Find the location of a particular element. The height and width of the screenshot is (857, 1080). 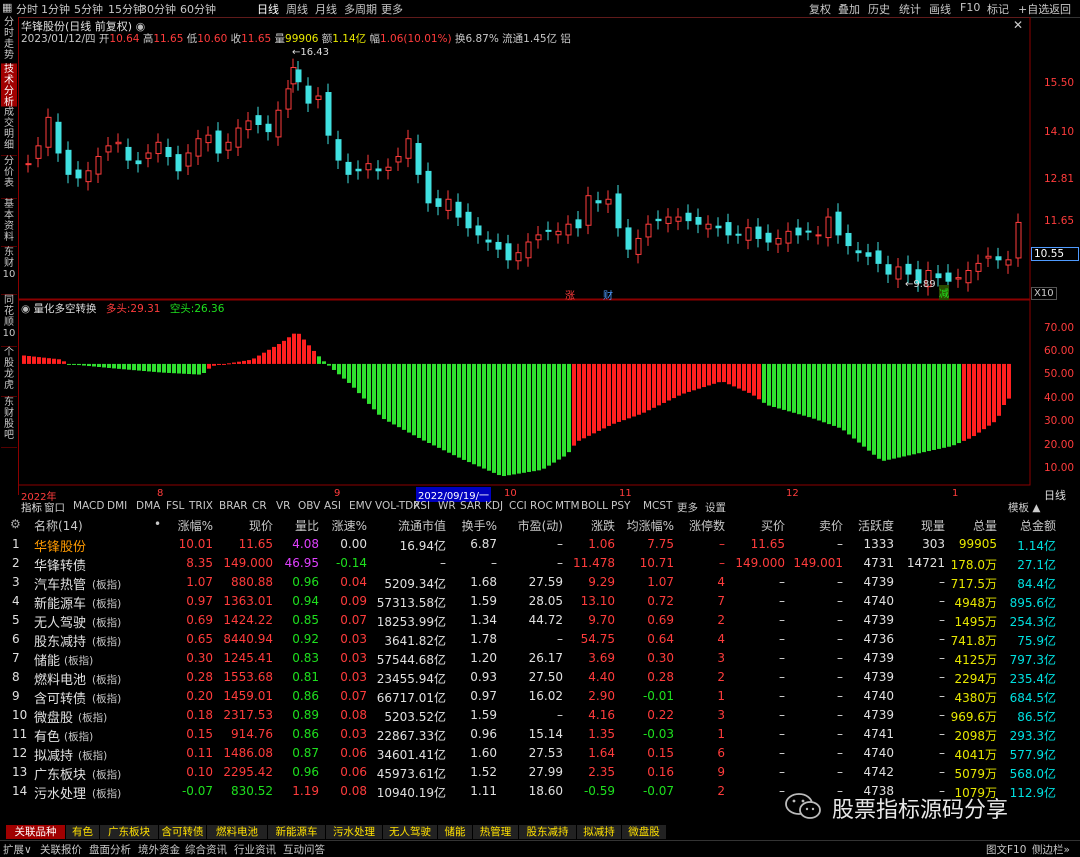

vtab-3: 分价表 is located at coordinates (9, 177).